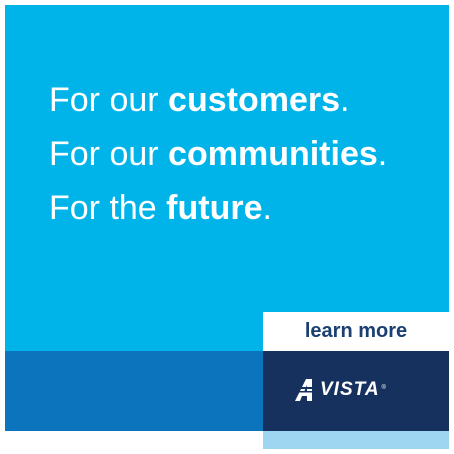 The image size is (454, 454). What do you see at coordinates (305, 390) in the screenshot?
I see `avista-a-mark-icon` at bounding box center [305, 390].